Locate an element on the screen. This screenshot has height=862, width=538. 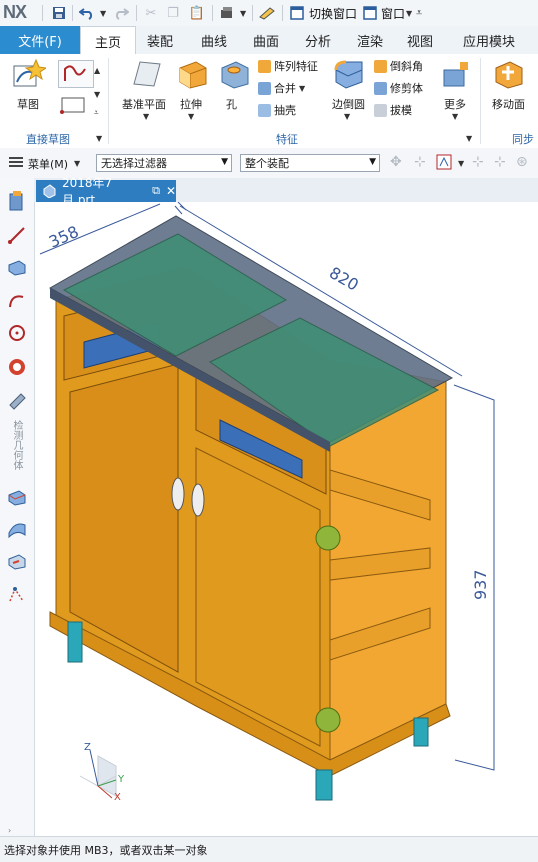
selection-filter-icon: ✥ is located at coordinates (396, 162).